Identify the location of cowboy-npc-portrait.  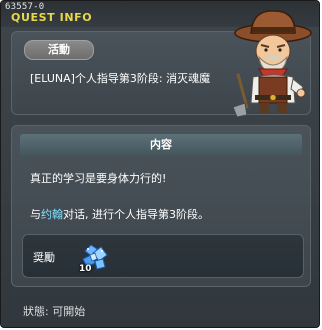
(275, 61).